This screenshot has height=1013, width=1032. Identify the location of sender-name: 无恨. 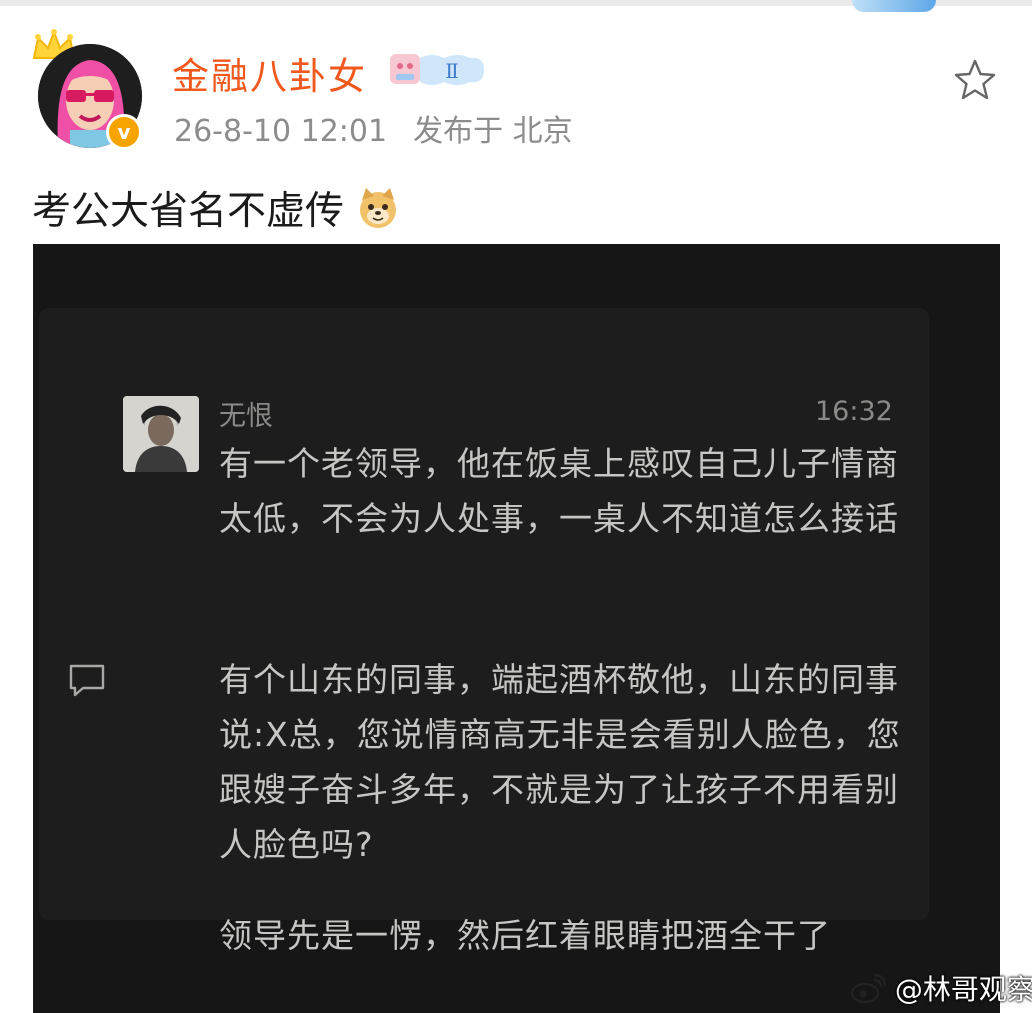
(246, 416).